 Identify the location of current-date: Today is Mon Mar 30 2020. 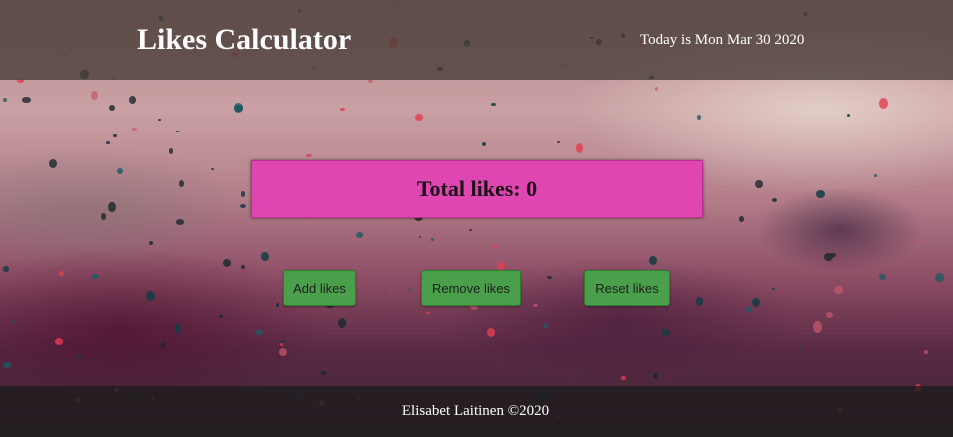
(722, 40).